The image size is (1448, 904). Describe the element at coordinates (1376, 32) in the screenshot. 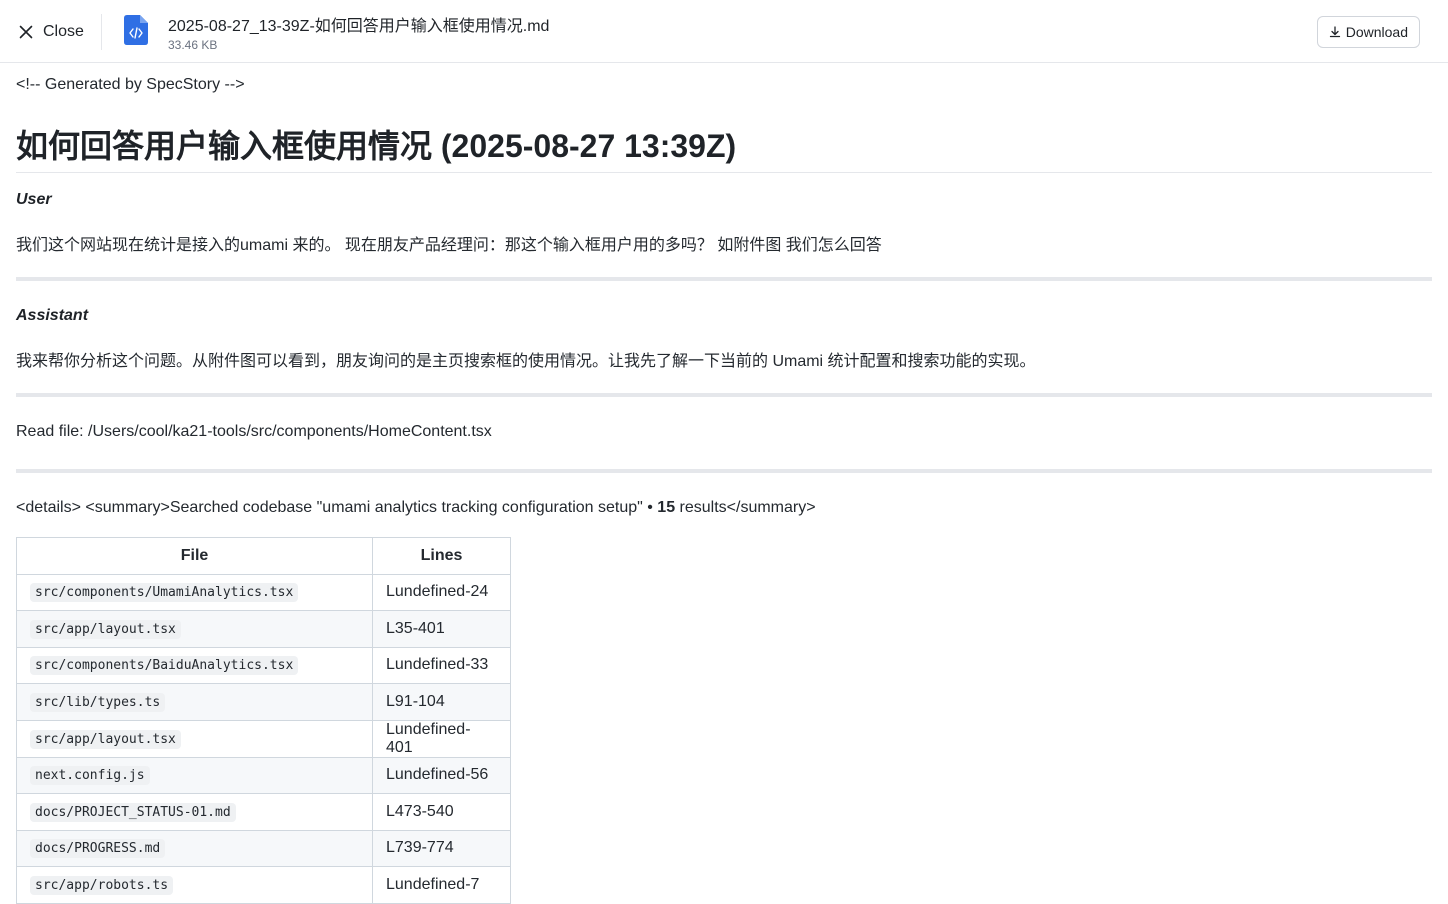

I see `download-label: Download` at that location.